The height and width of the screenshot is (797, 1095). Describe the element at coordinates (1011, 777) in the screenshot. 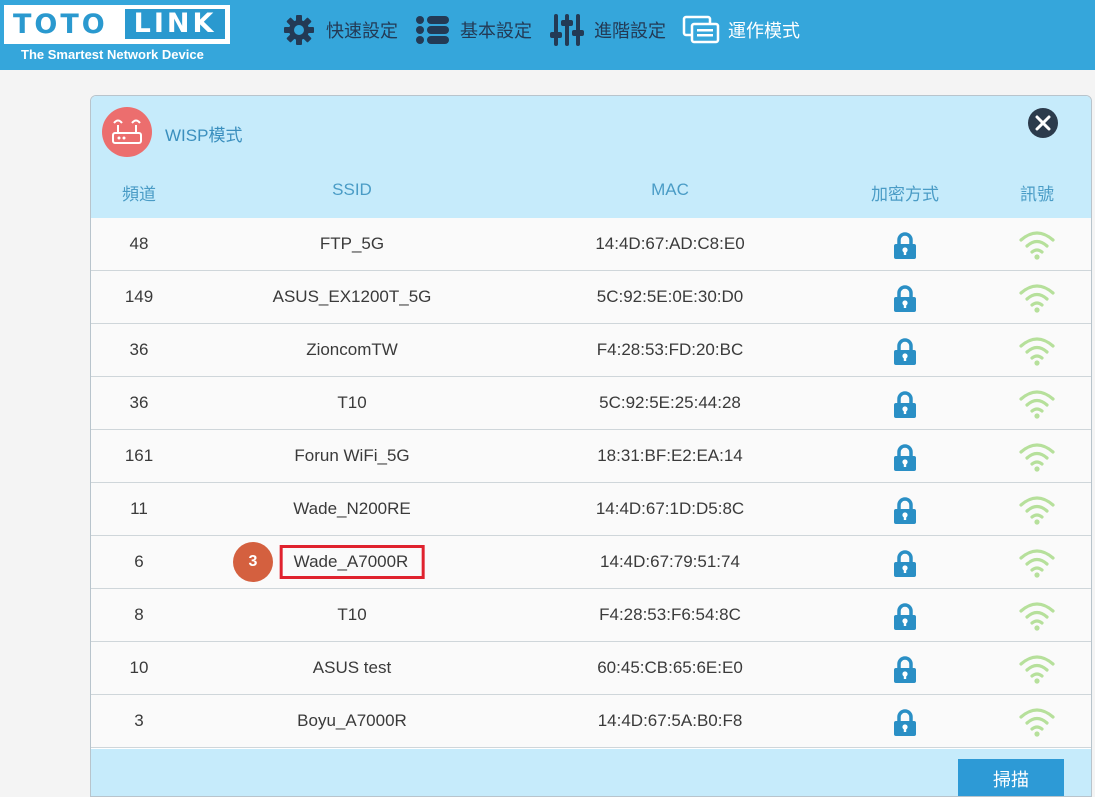

I see `scan-button: 掃描` at that location.